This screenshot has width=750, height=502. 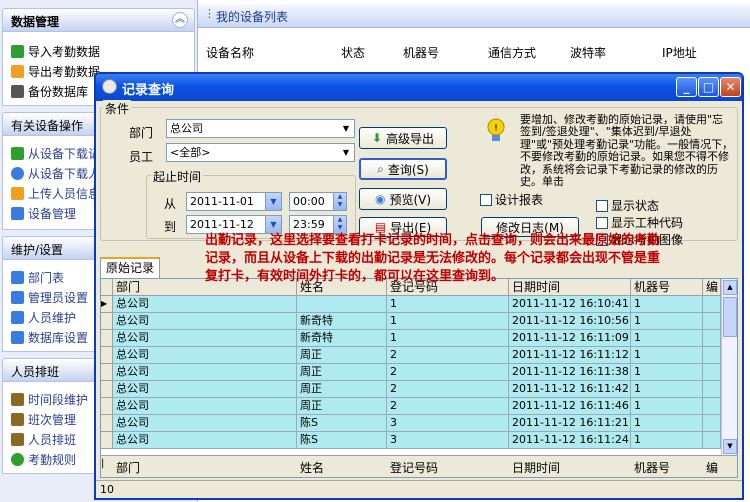 I want to click on advanced-export-button: ⬇ 高级导出, so click(x=403, y=138).